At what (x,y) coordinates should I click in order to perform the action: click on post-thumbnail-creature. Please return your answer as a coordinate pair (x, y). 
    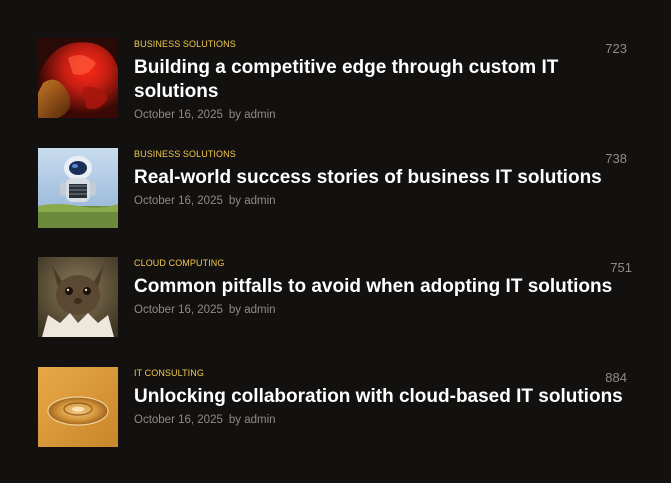
    Looking at the image, I should click on (78, 297).